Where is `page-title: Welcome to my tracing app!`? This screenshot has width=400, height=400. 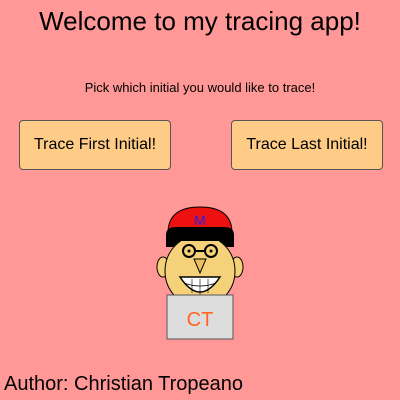
page-title: Welcome to my tracing app! is located at coordinates (200, 21).